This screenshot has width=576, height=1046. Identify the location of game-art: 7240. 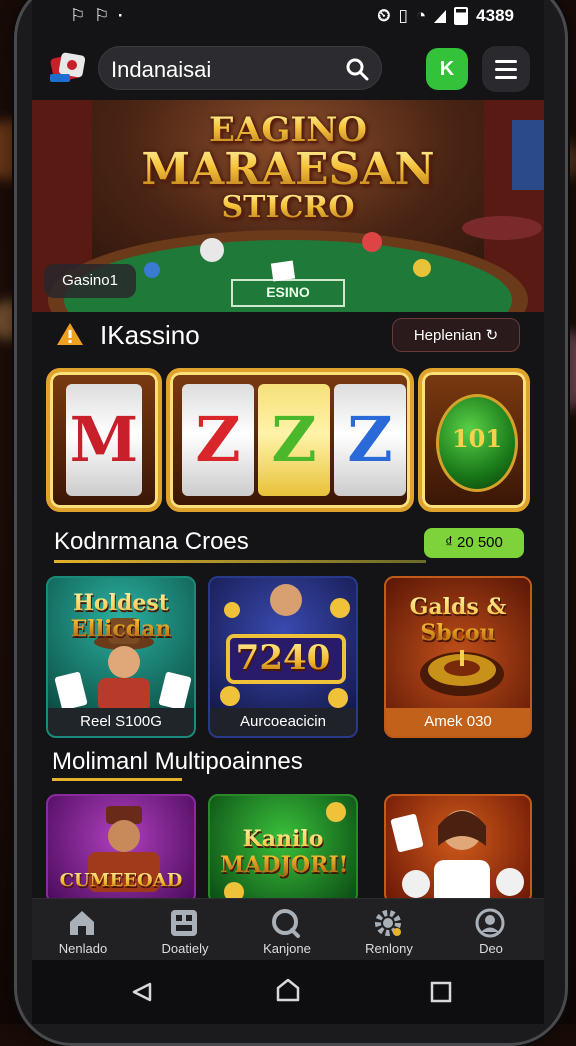
(283, 645).